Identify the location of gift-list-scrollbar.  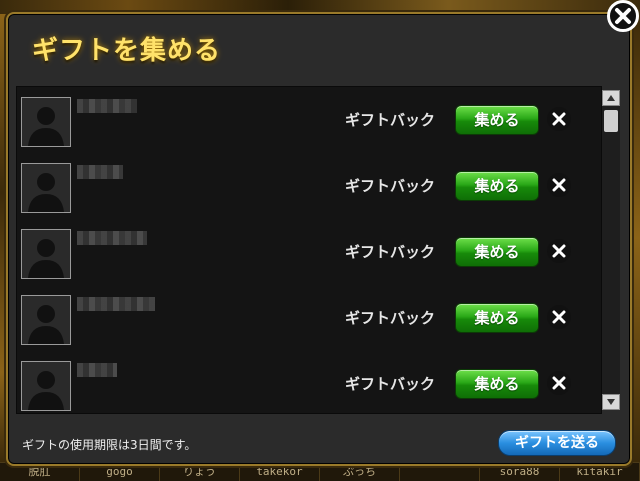
(611, 250).